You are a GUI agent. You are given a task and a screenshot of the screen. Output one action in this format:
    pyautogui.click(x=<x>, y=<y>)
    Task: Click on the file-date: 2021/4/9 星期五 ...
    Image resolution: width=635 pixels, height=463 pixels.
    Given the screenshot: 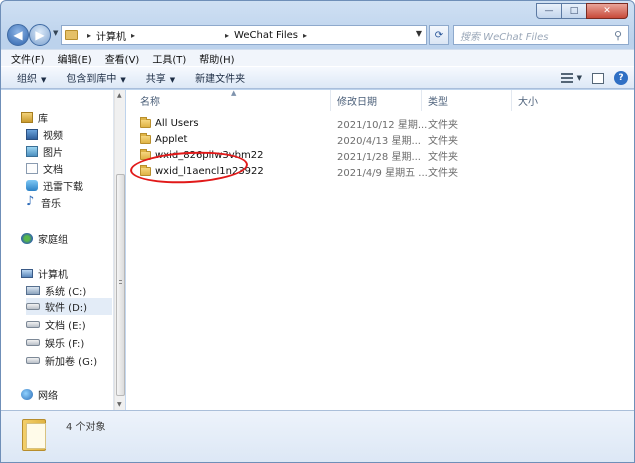 What is the action you would take?
    pyautogui.click(x=382, y=173)
    